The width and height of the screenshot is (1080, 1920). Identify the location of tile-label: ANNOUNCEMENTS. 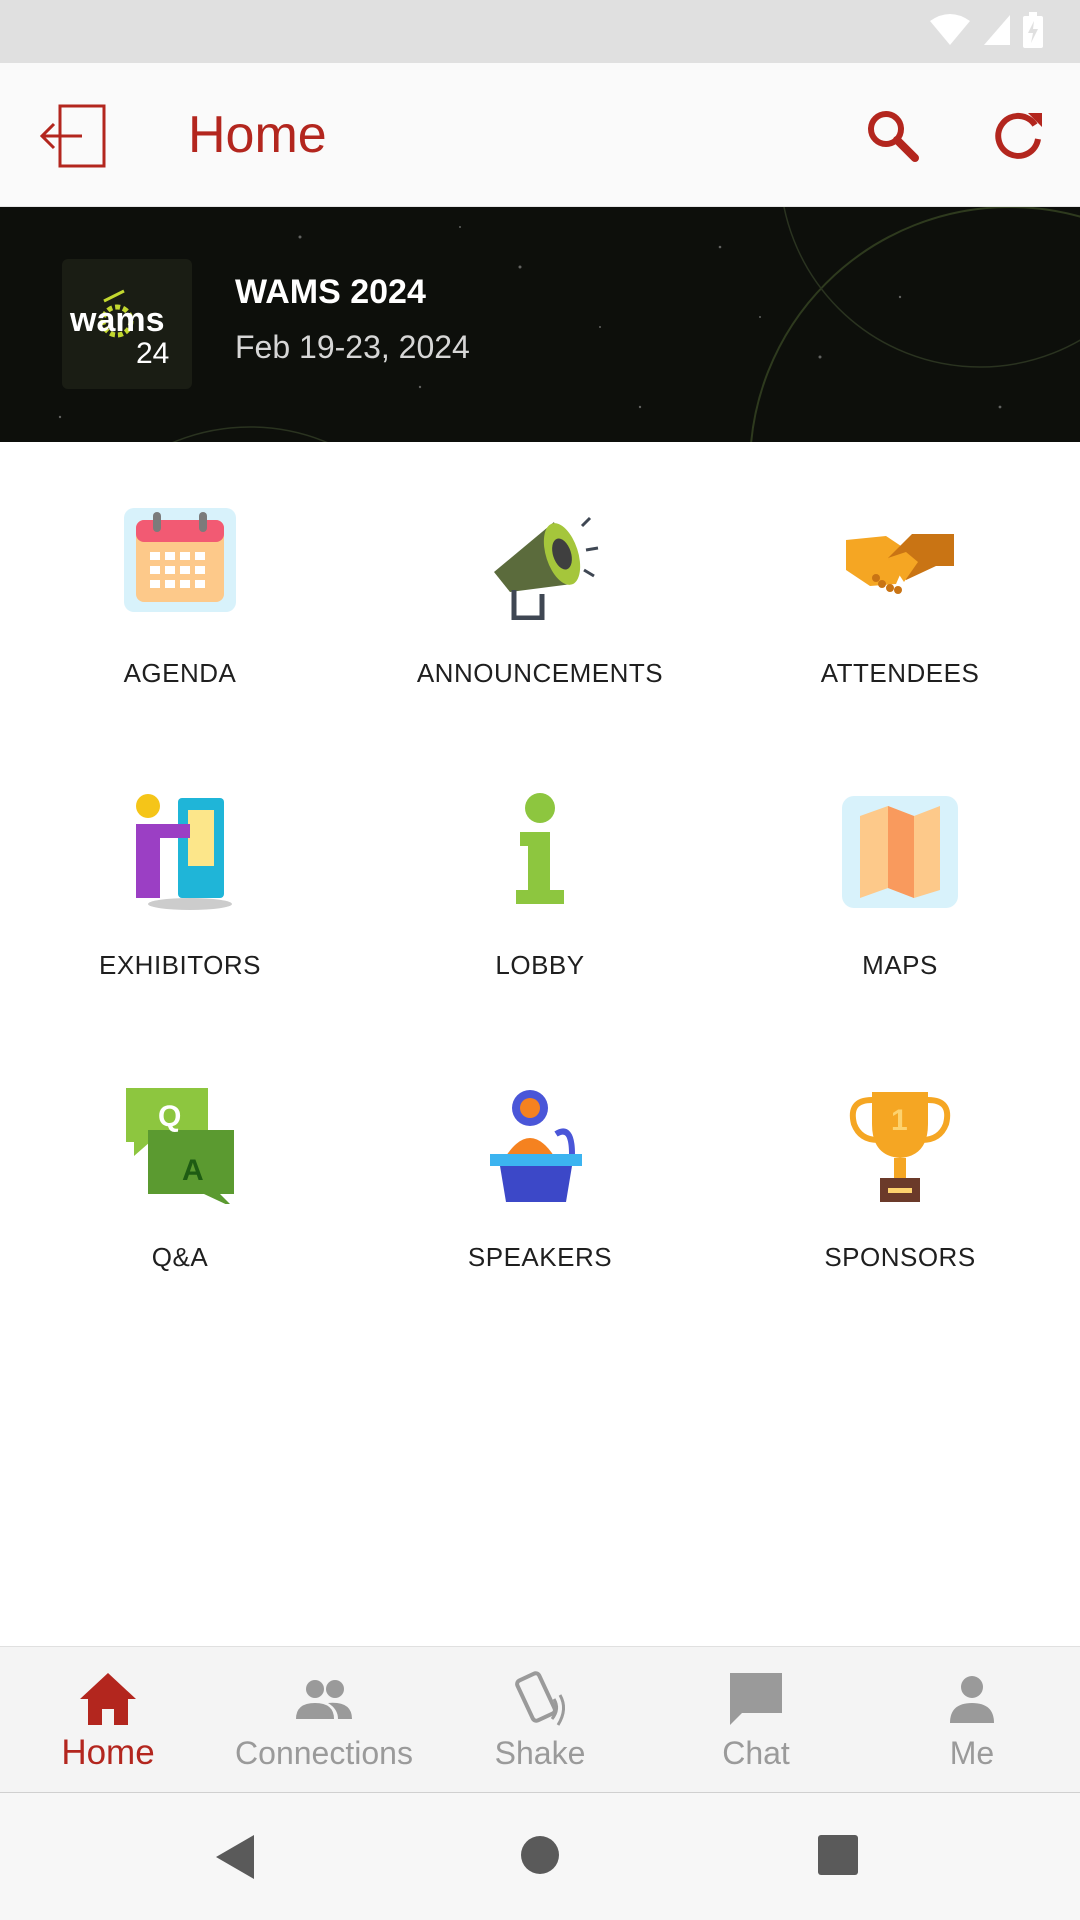
(540, 673).